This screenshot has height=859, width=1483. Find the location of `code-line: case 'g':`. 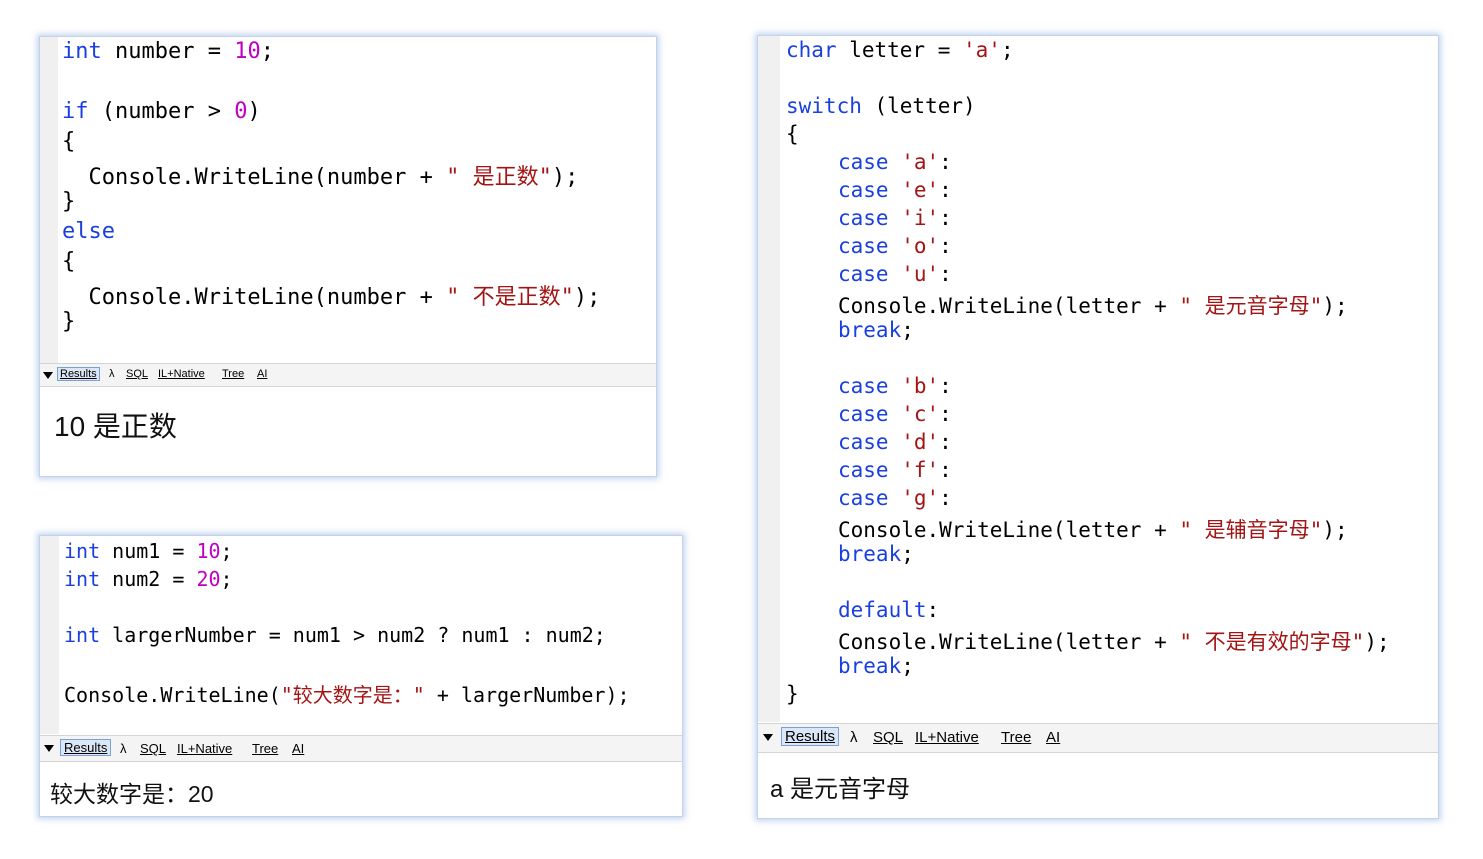

code-line: case 'g': is located at coordinates (895, 498).